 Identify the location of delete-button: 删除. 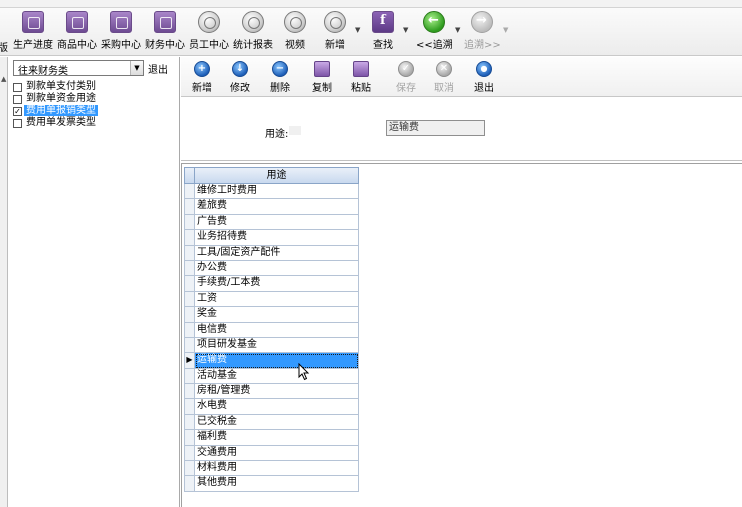
(280, 77).